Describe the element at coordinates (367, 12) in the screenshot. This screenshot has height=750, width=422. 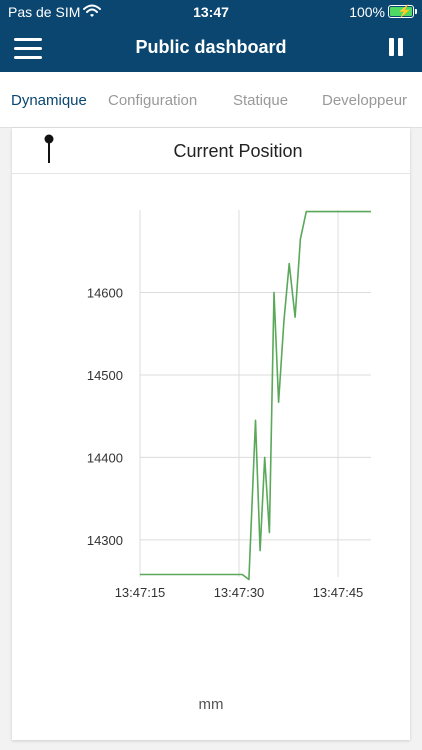
I see `battery-percent: 100%` at that location.